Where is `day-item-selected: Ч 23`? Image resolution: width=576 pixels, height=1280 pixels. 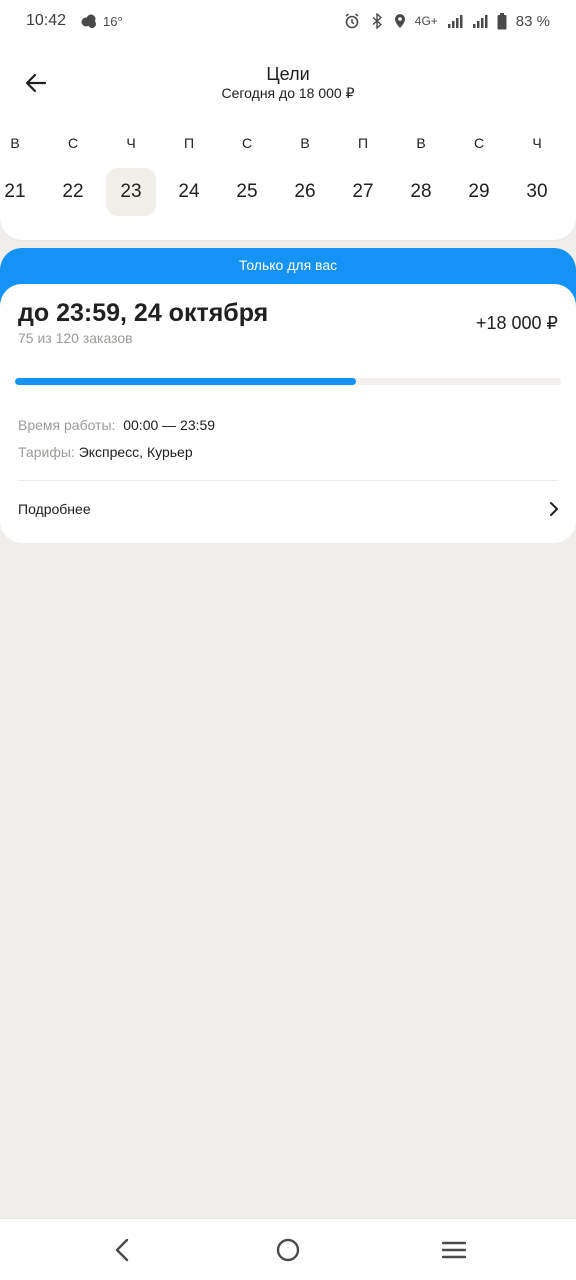
day-item-selected: Ч 23 is located at coordinates (131, 175).